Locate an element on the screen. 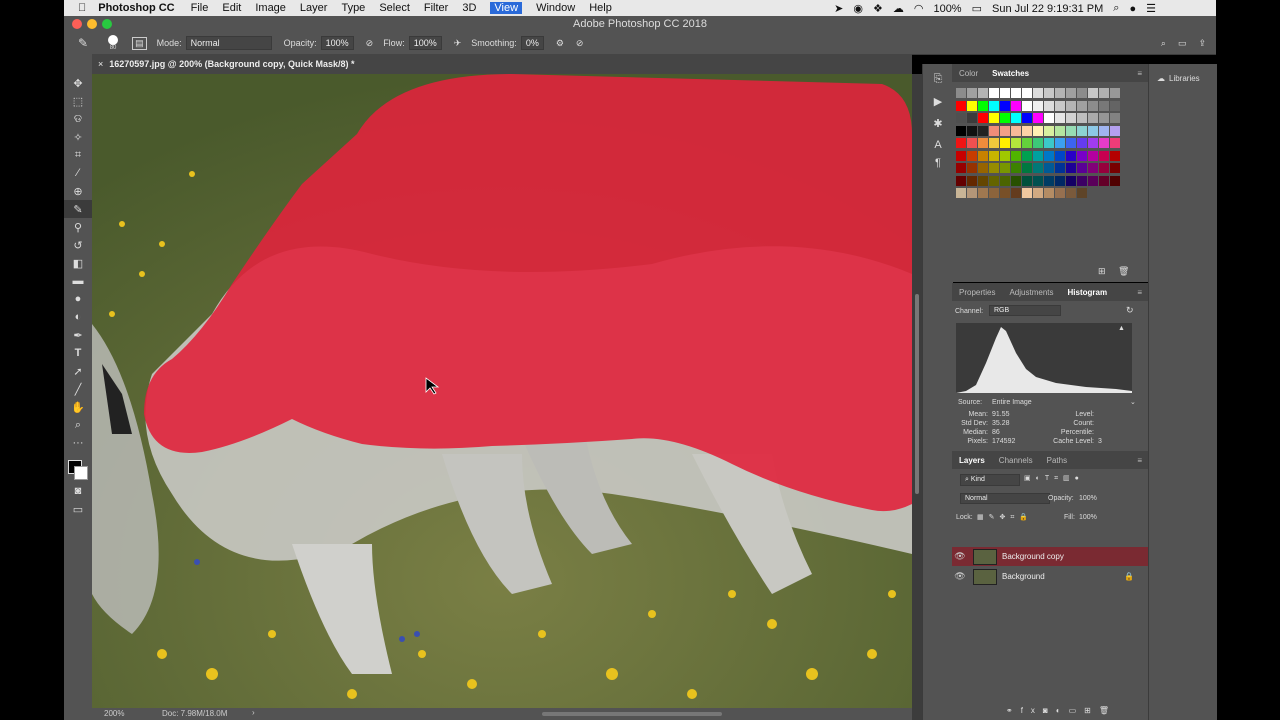 Image resolution: width=1280 pixels, height=720 pixels. siri-icon: ● is located at coordinates (1132, 9).